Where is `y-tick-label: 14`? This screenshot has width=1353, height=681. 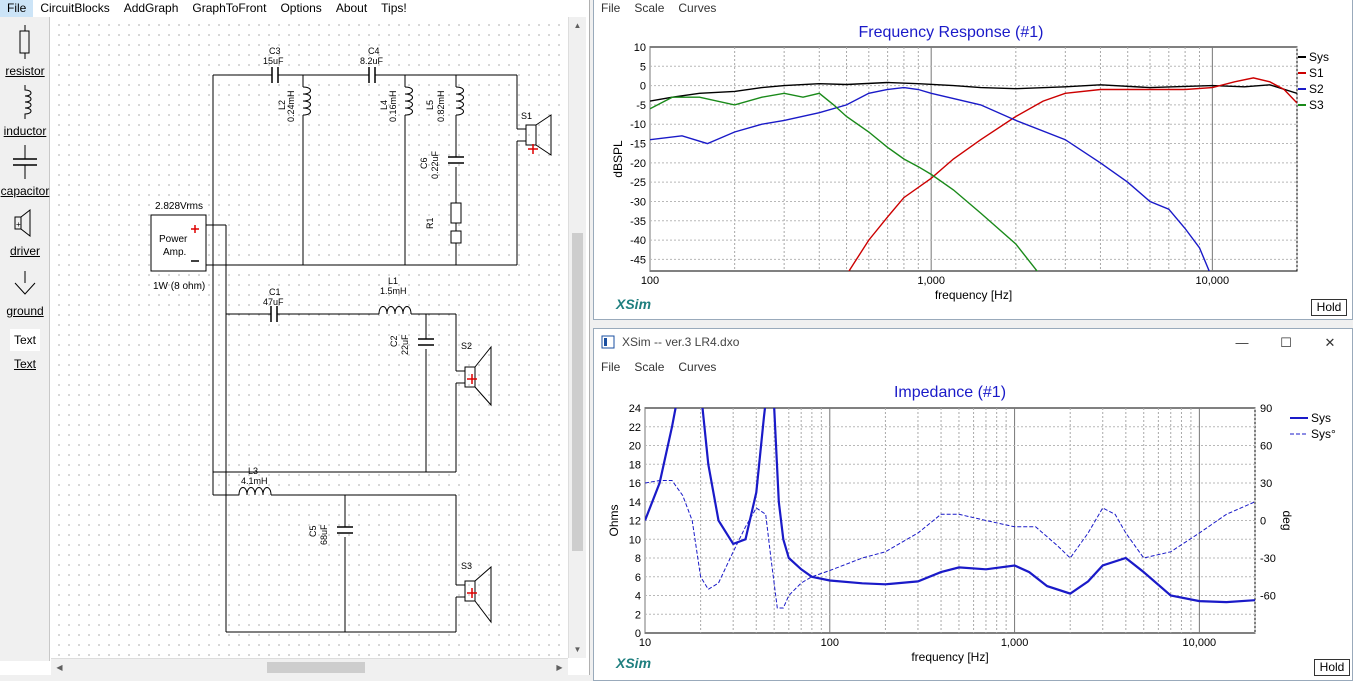 y-tick-label: 14 is located at coordinates (635, 503).